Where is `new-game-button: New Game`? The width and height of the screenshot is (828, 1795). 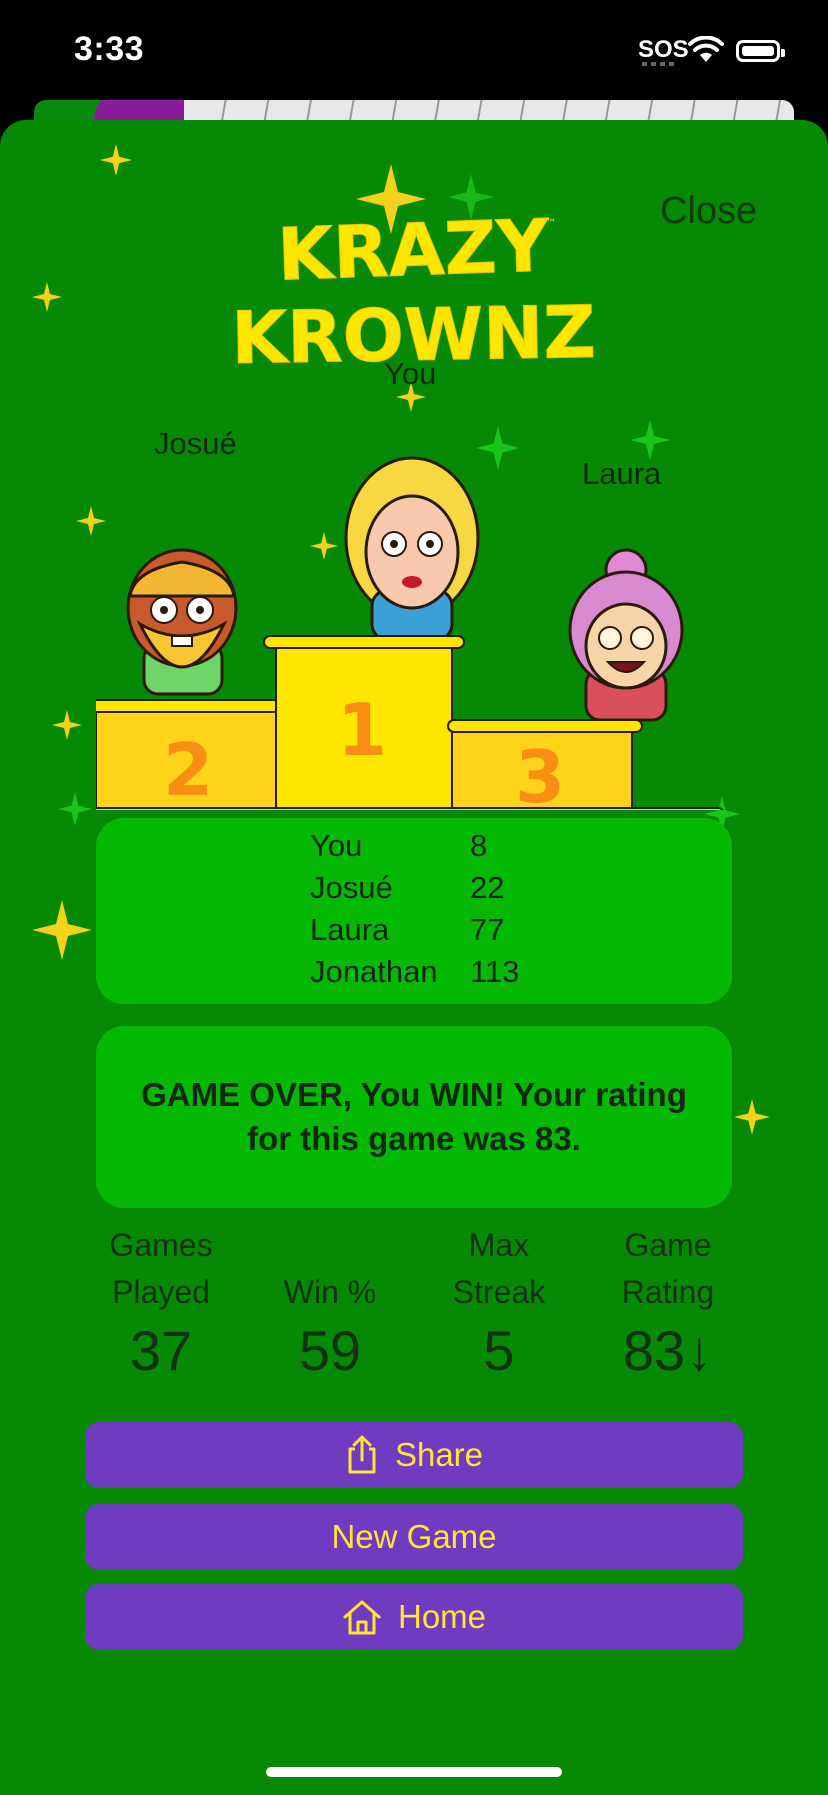
new-game-button: New Game is located at coordinates (414, 1537).